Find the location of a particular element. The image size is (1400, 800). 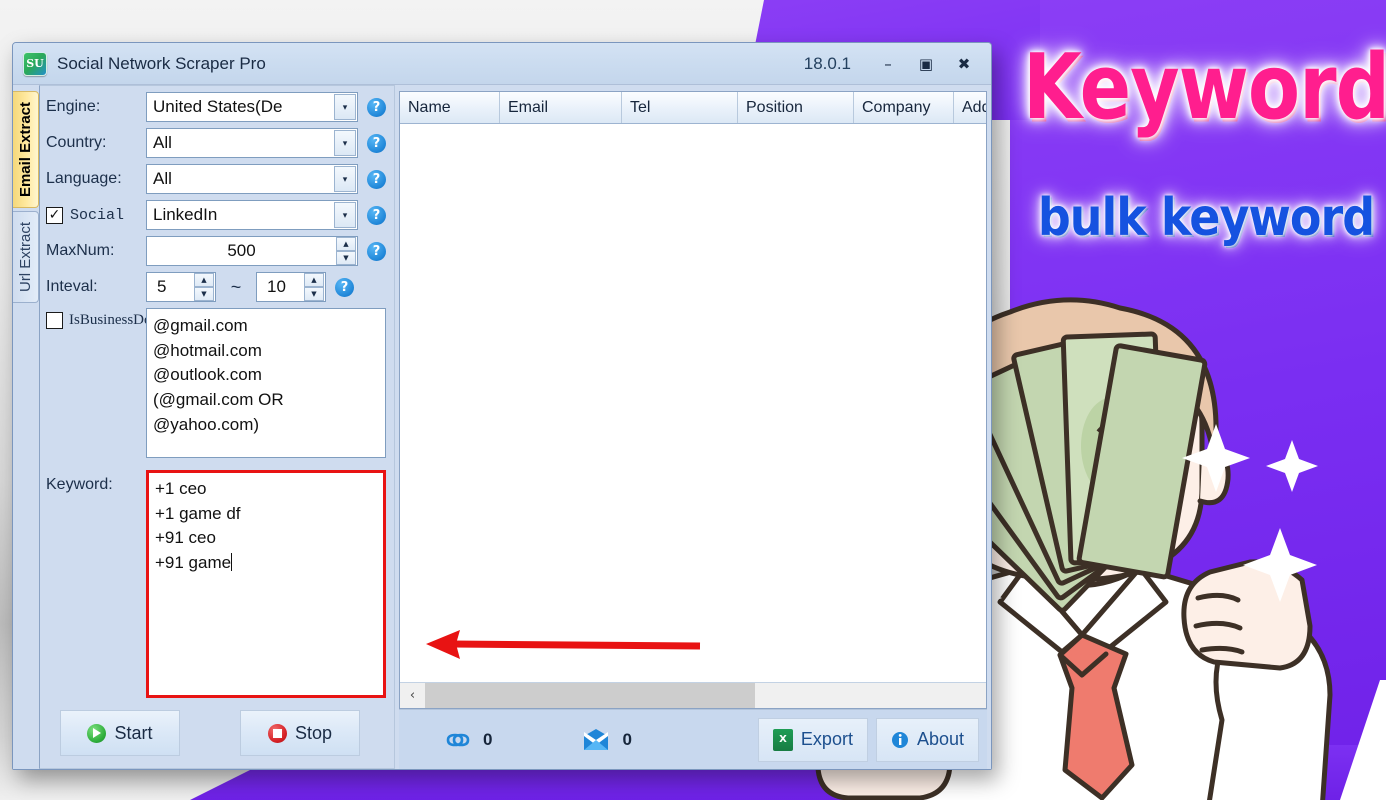

excel-icon: X is located at coordinates (782, 739).